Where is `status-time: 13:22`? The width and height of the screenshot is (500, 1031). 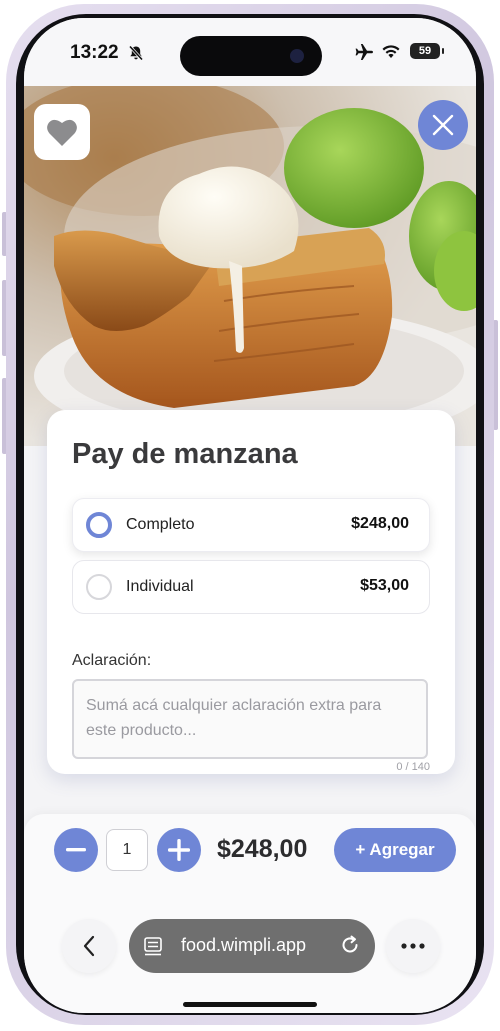
status-time: 13:22 is located at coordinates (94, 52).